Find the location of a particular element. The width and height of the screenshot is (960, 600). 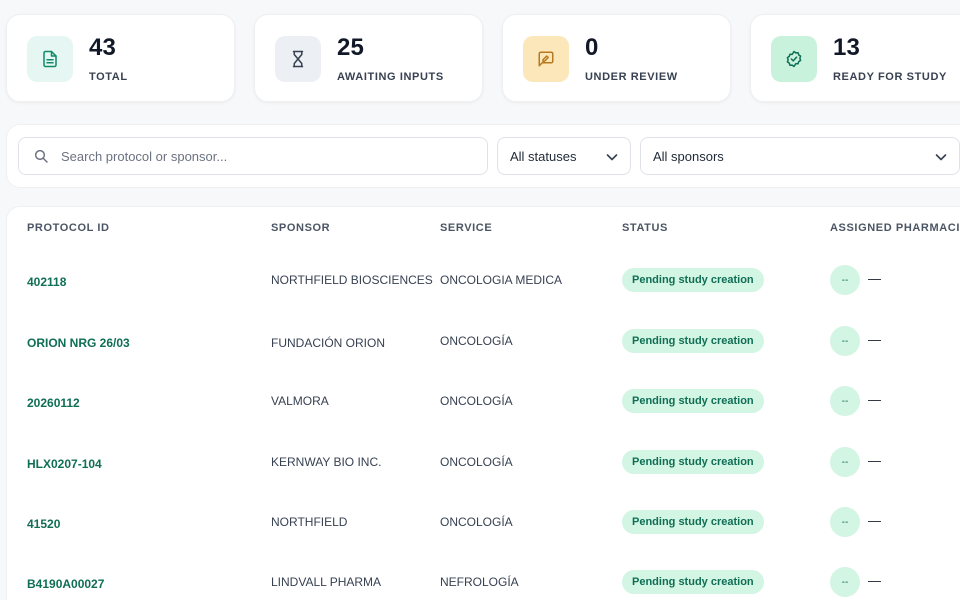

check-badge-icon is located at coordinates (794, 59).